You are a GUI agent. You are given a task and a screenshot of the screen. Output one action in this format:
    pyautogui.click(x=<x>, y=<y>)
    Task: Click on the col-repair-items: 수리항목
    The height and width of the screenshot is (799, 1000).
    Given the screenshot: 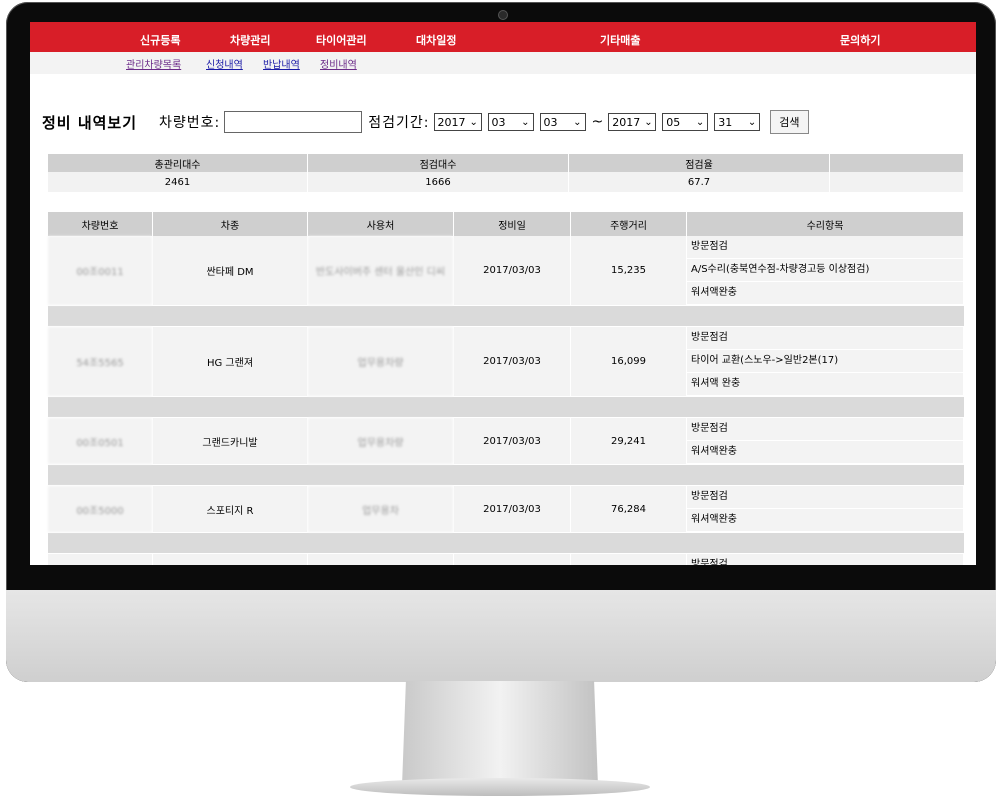 What is the action you would take?
    pyautogui.click(x=825, y=224)
    